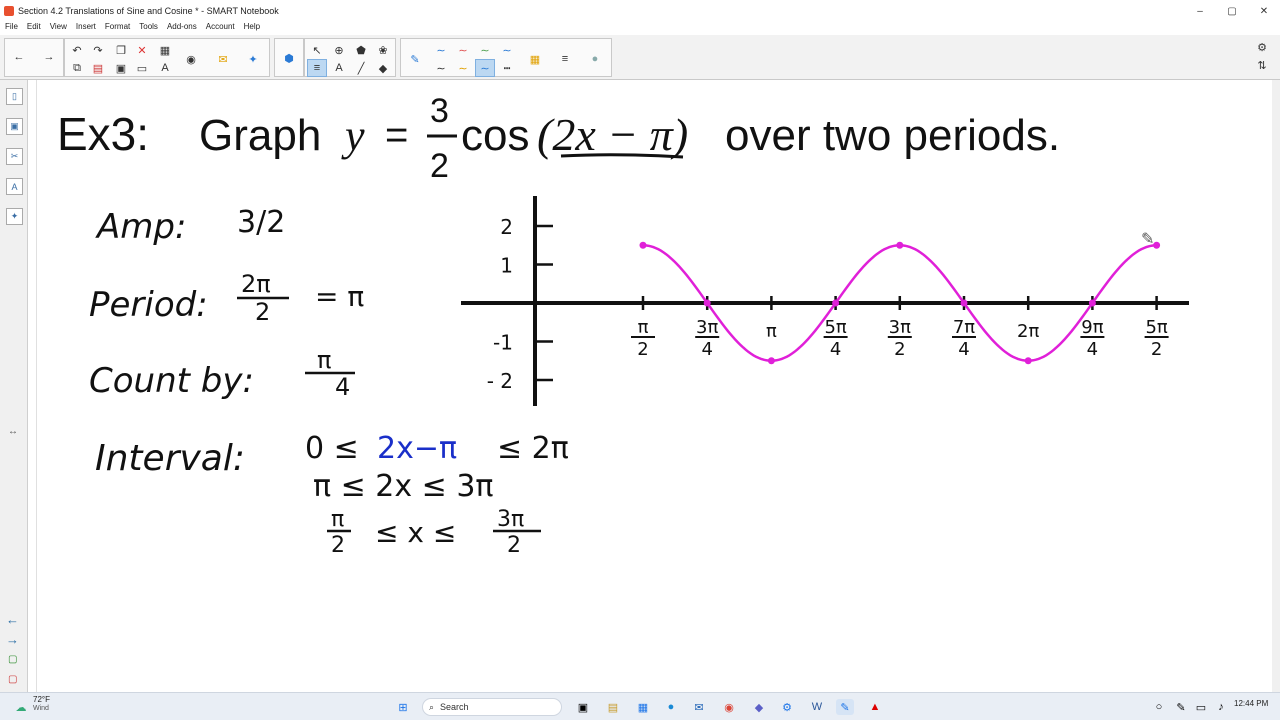  I want to click on acrobat-icon: ▲, so click(875, 707).